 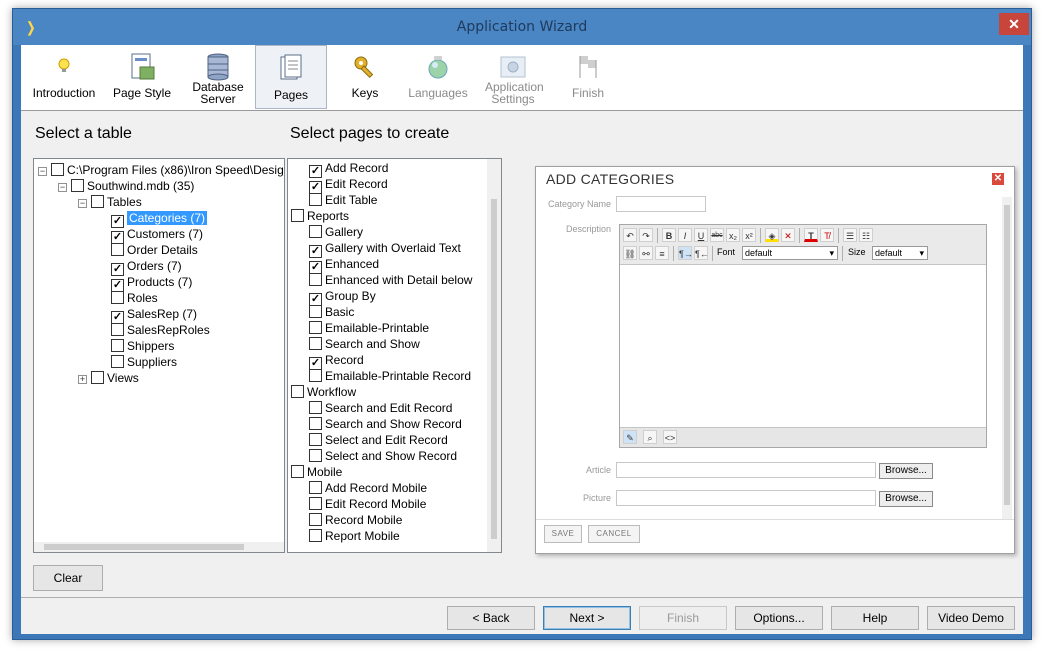 I want to click on page-group-item: Reports, so click(x=320, y=216).